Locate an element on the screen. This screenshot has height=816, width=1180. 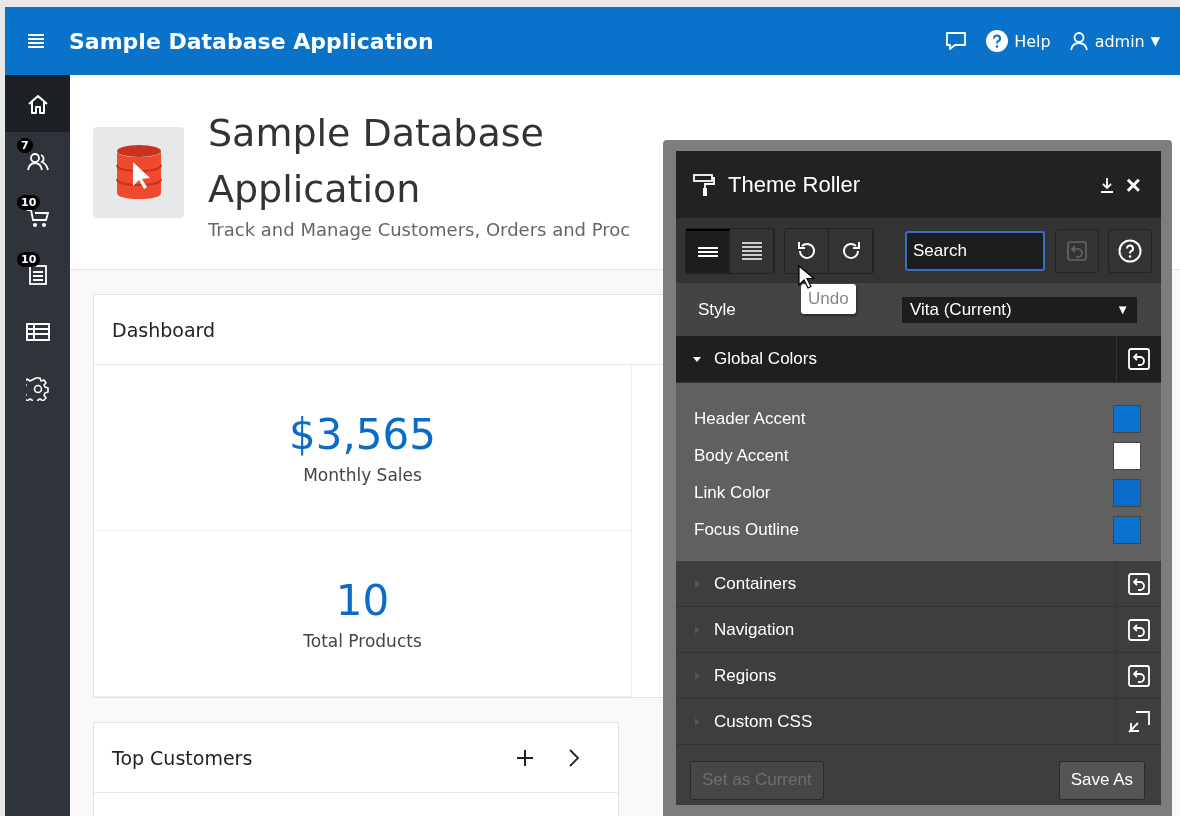
help-button: Help is located at coordinates (1018, 41).